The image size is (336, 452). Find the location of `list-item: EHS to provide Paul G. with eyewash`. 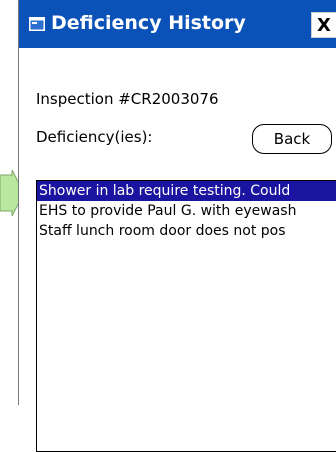

list-item: EHS to provide Paul G. with eyewash is located at coordinates (186, 211).